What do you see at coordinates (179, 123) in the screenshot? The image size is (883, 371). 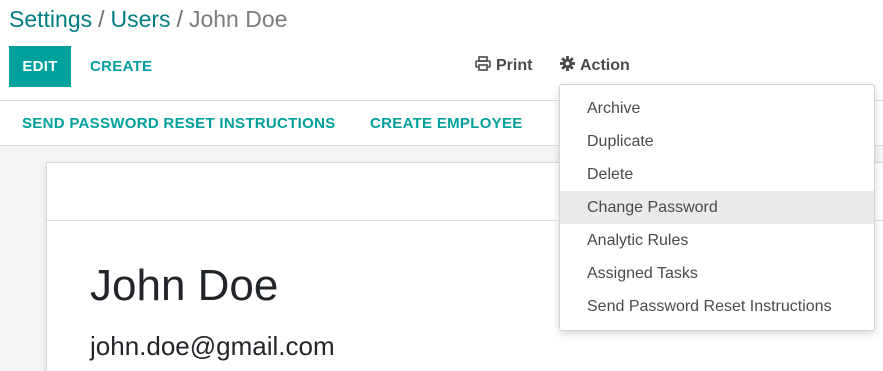 I see `send-password-reset-button: SEND PASSWORD RESET INSTRUCTIONS` at bounding box center [179, 123].